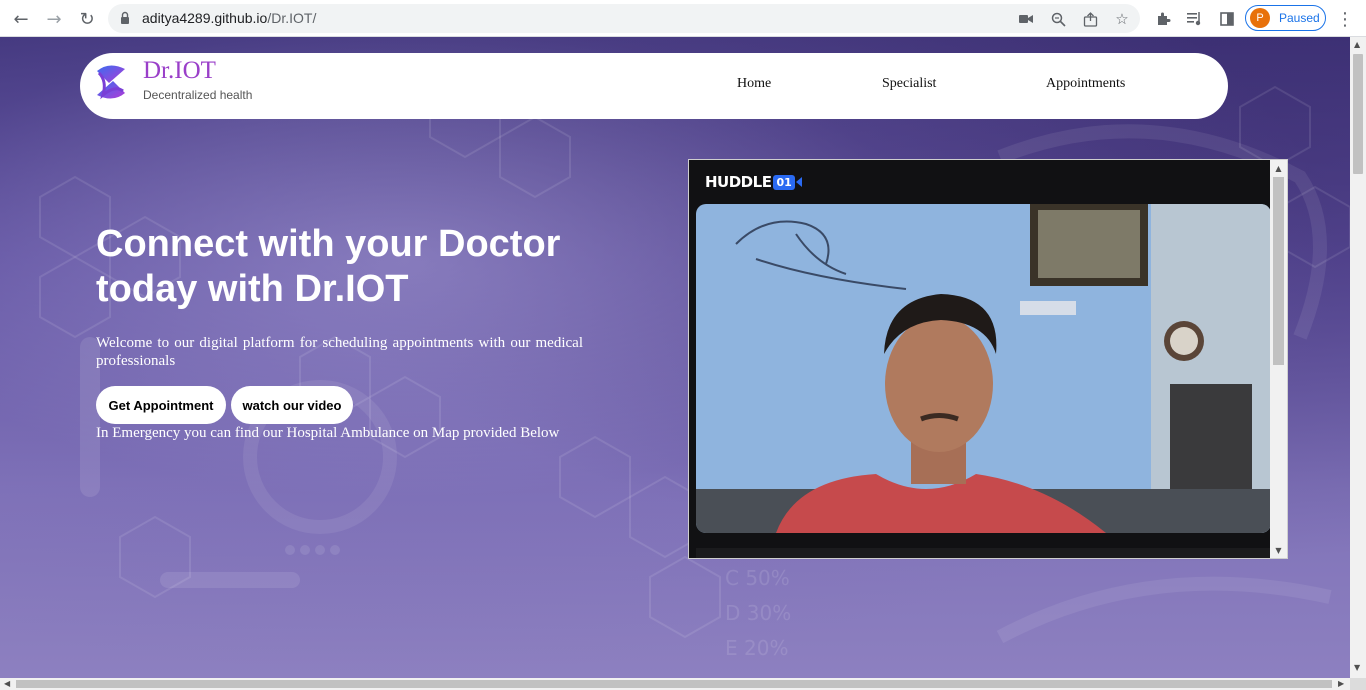 Image resolution: width=1366 pixels, height=690 pixels. What do you see at coordinates (125, 17) in the screenshot?
I see `lock-icon` at bounding box center [125, 17].